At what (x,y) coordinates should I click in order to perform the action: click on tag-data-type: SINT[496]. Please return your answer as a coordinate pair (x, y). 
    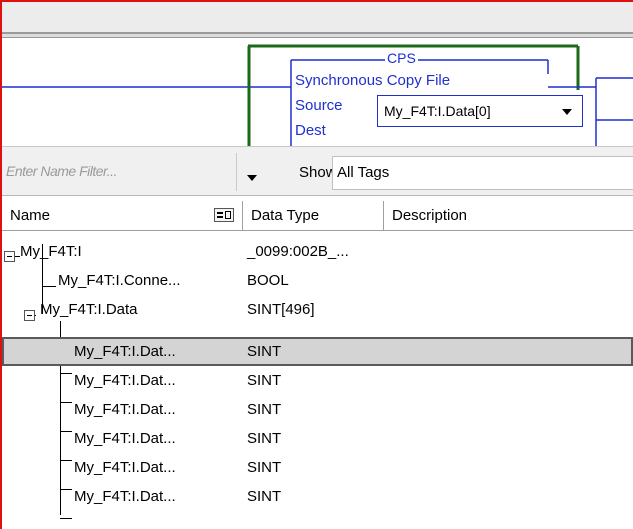
    Looking at the image, I should click on (281, 309).